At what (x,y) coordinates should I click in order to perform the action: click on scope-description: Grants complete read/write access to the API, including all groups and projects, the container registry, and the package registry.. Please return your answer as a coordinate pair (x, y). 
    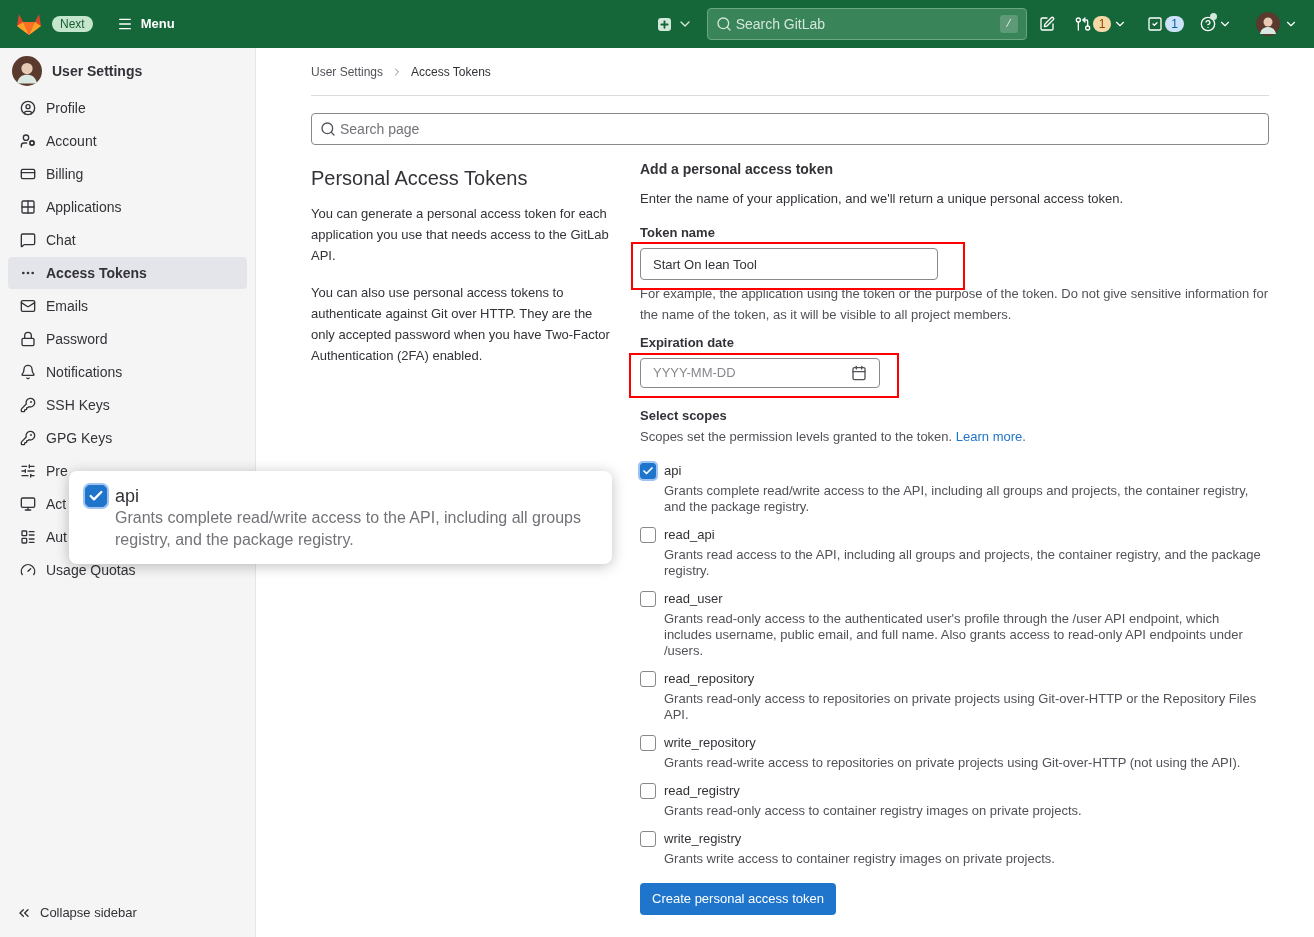
    Looking at the image, I should click on (957, 499).